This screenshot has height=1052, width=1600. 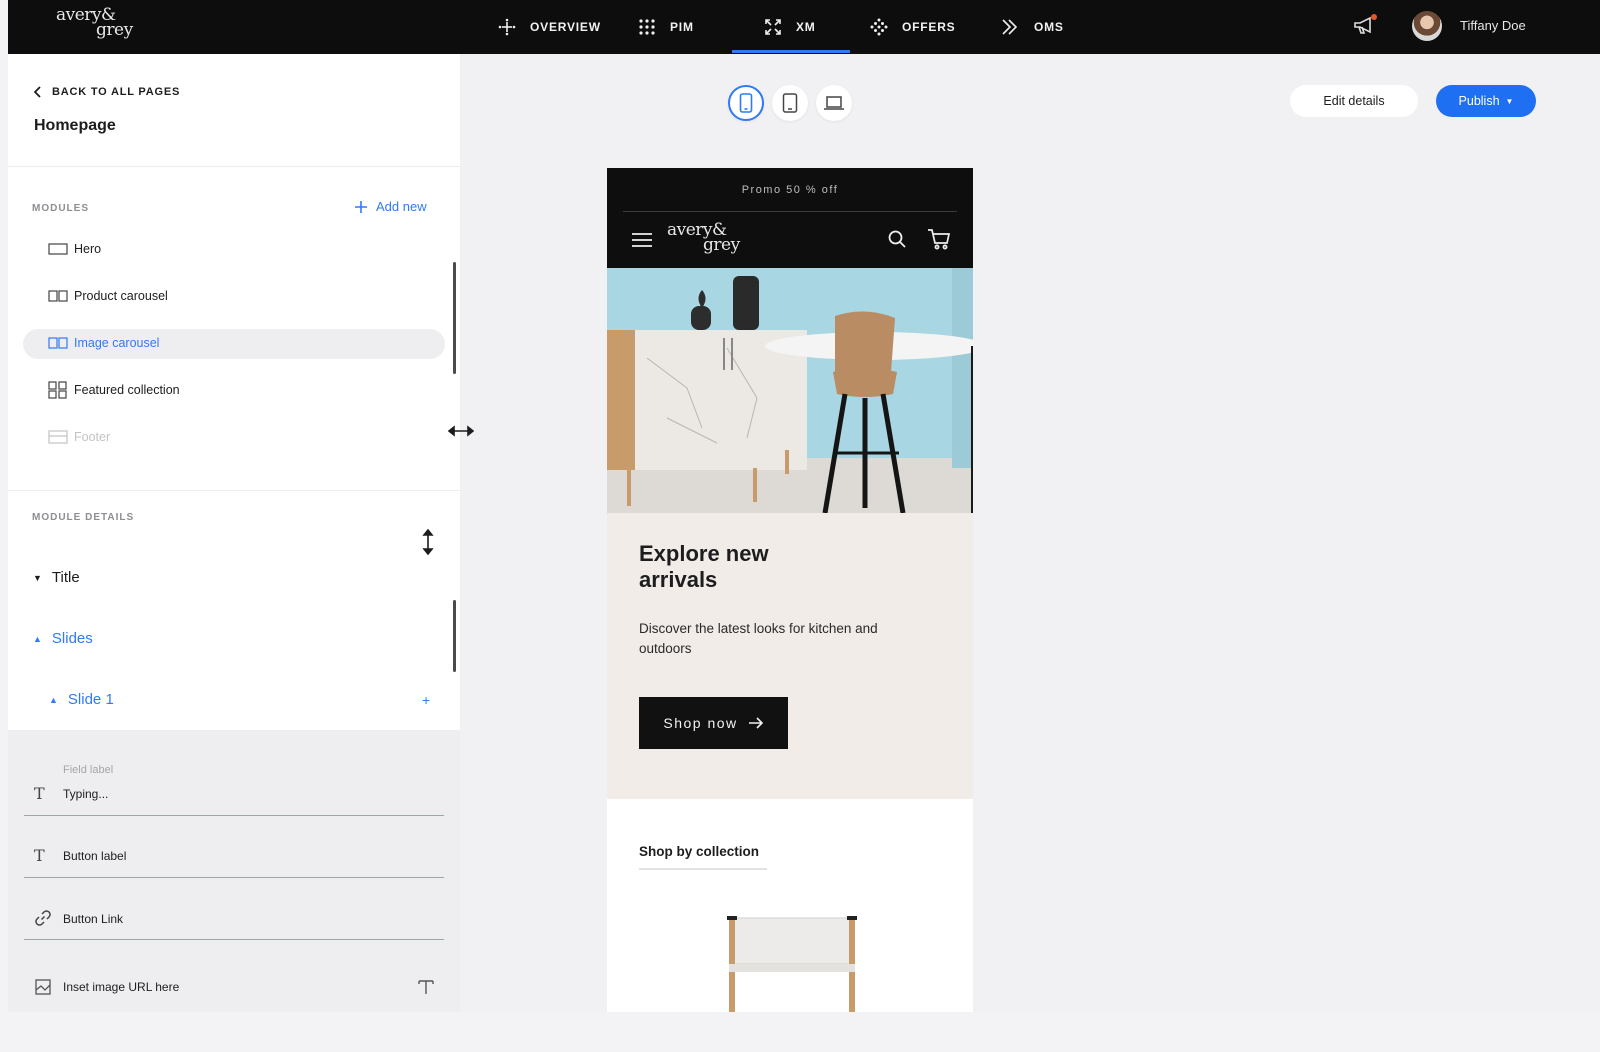 What do you see at coordinates (65, 577) in the screenshot?
I see `tree-item-label: Title` at bounding box center [65, 577].